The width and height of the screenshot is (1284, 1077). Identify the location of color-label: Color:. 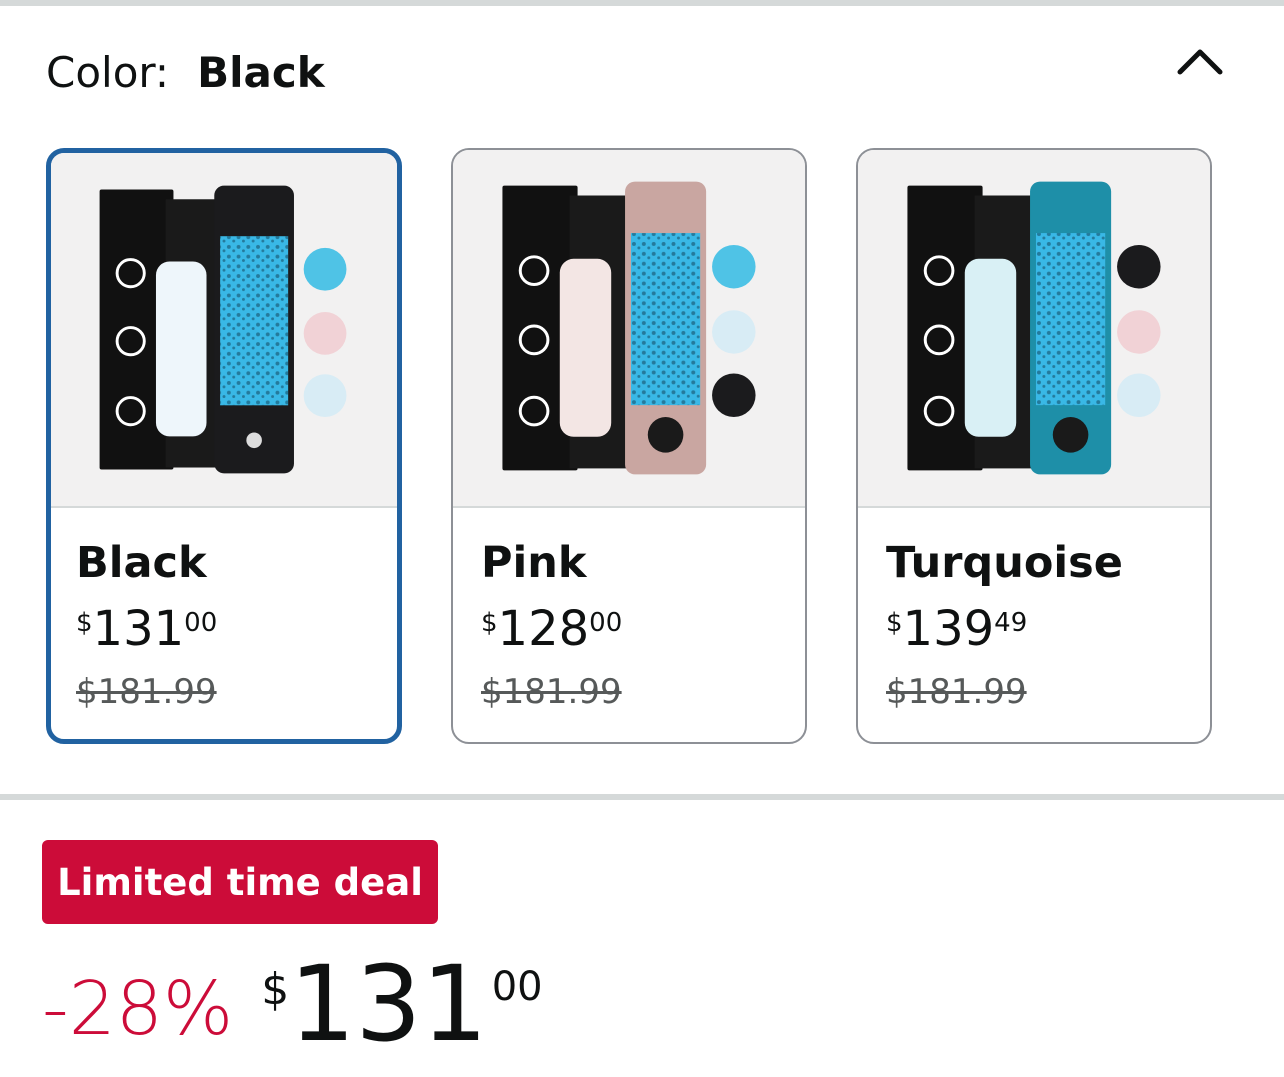
(108, 72).